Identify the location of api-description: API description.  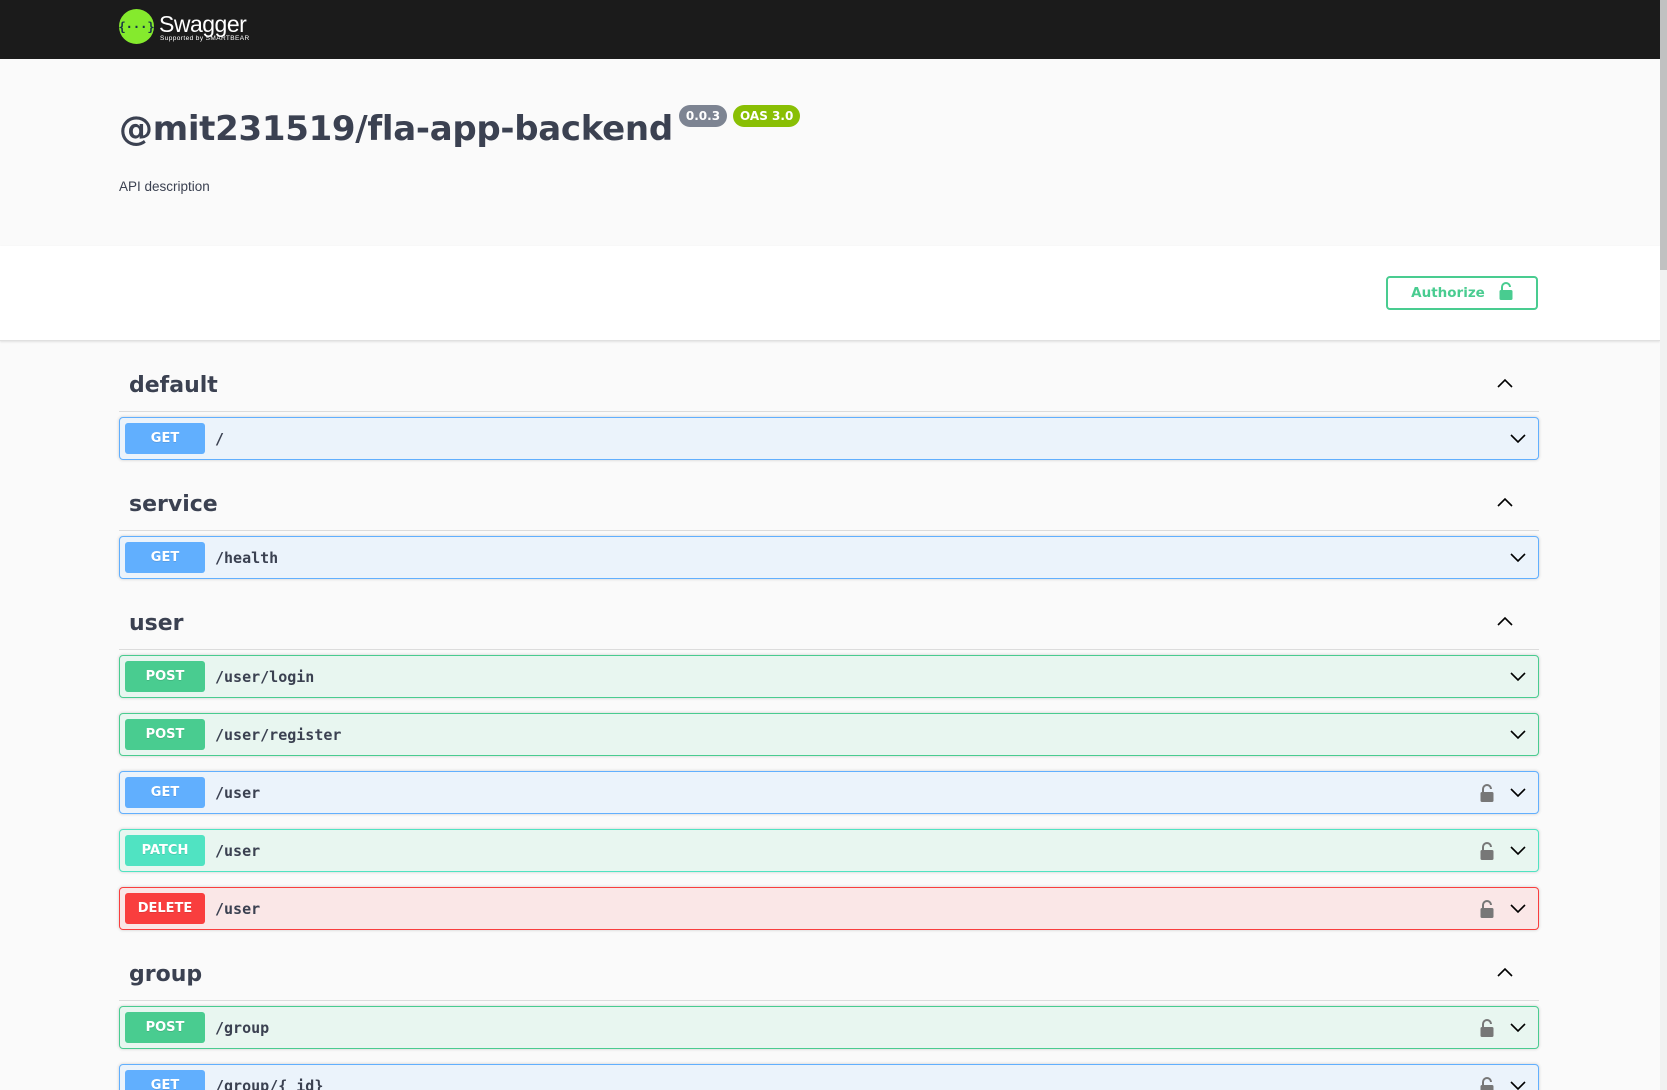
(164, 186).